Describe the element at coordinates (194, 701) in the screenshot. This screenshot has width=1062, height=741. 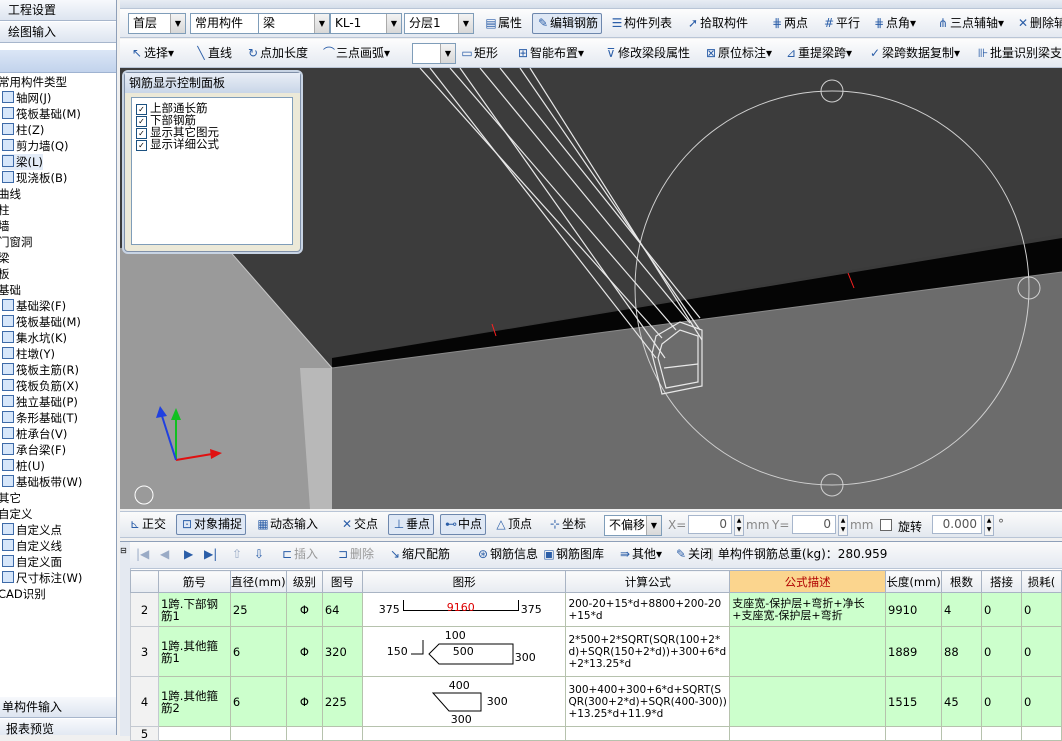
I see `bar-name-cell: 1跨.其他箍筋2` at that location.